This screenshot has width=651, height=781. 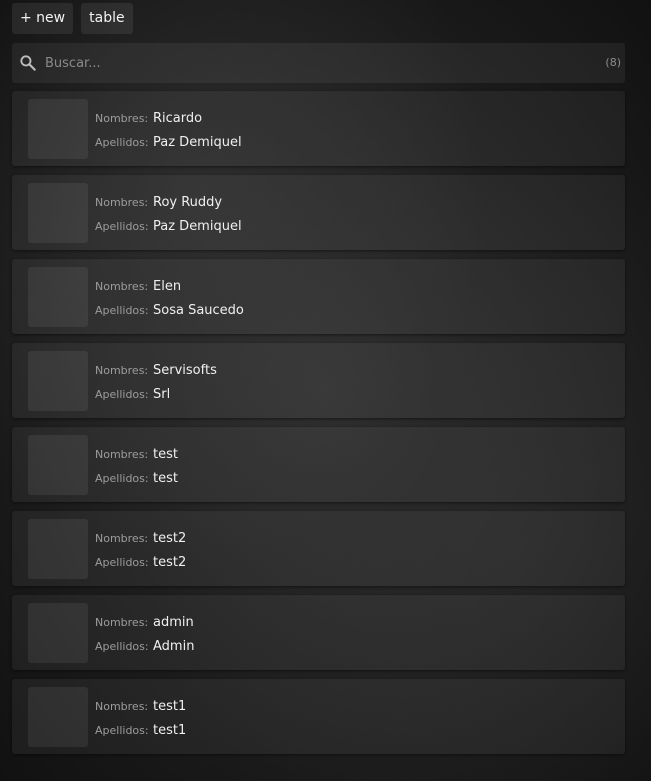 What do you see at coordinates (185, 370) in the screenshot?
I see `nombres-value: Servisofts` at bounding box center [185, 370].